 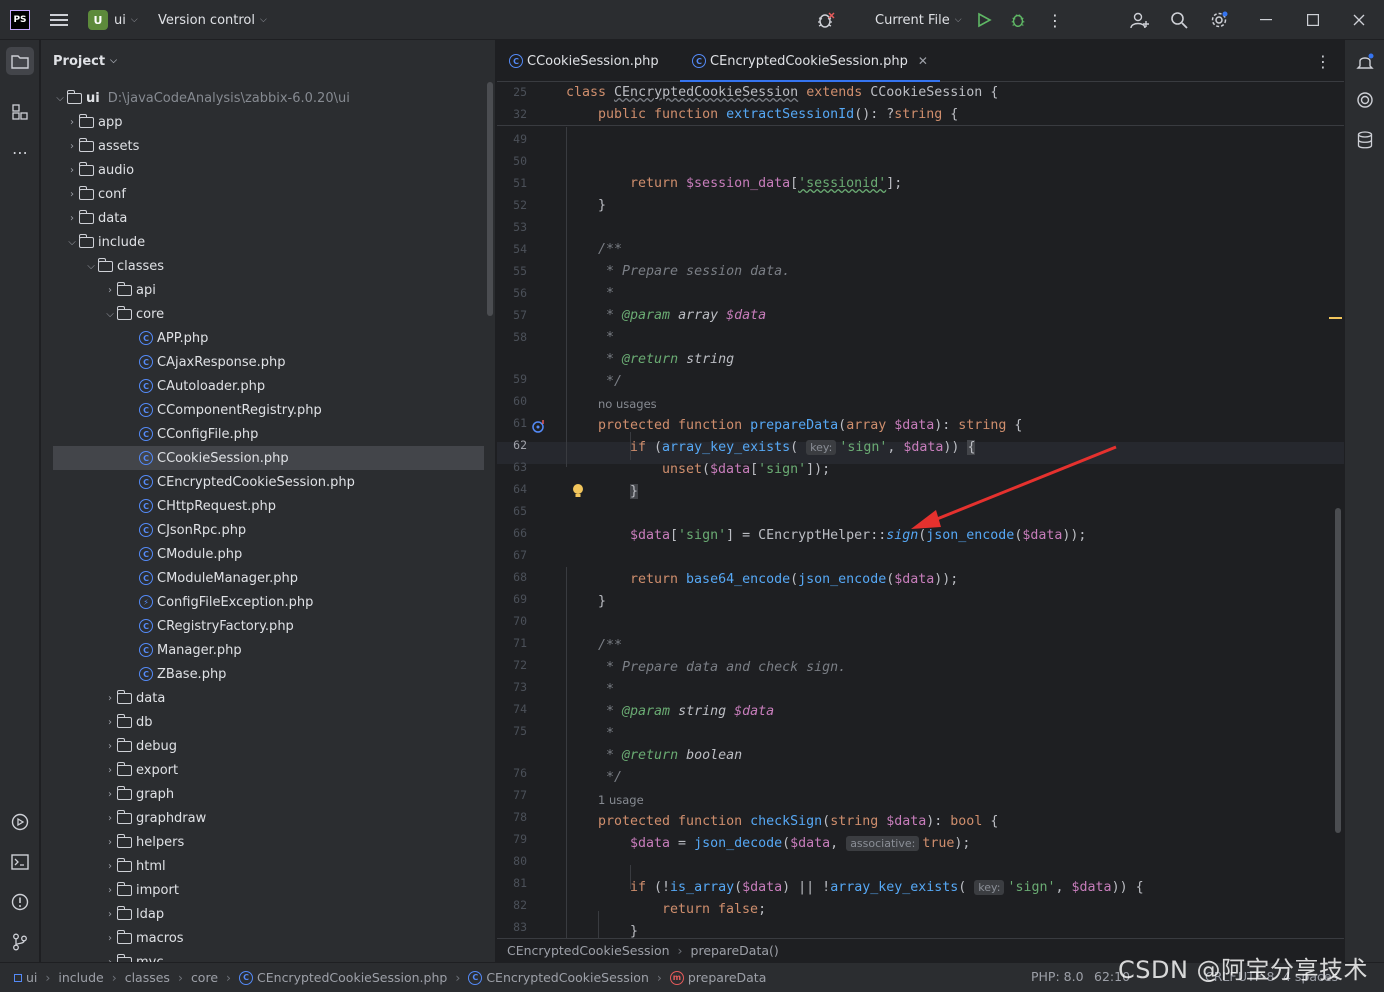 What do you see at coordinates (1365, 62) in the screenshot?
I see `notifications-icon` at bounding box center [1365, 62].